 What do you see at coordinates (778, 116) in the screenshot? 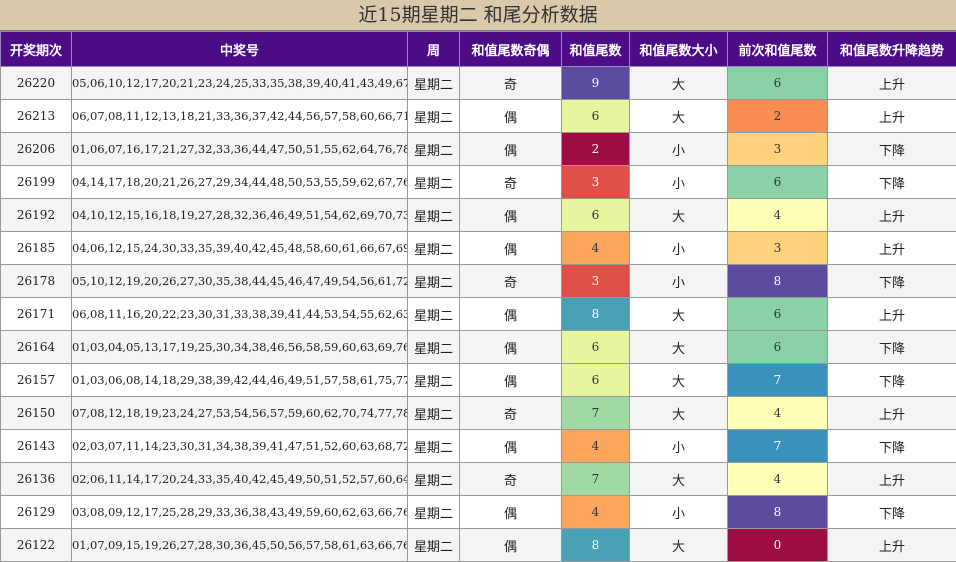
I see `cell-prev-tail: 2` at bounding box center [778, 116].